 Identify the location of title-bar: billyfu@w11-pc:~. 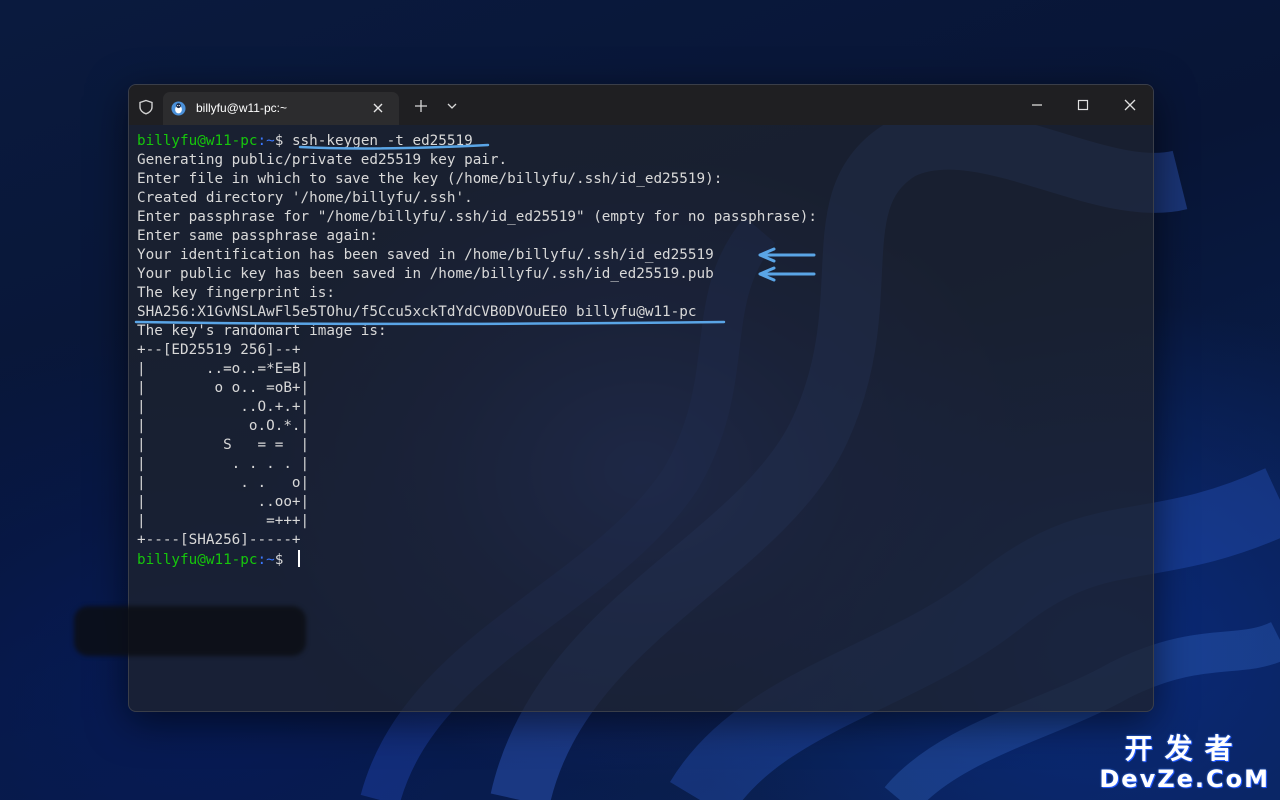
(641, 105).